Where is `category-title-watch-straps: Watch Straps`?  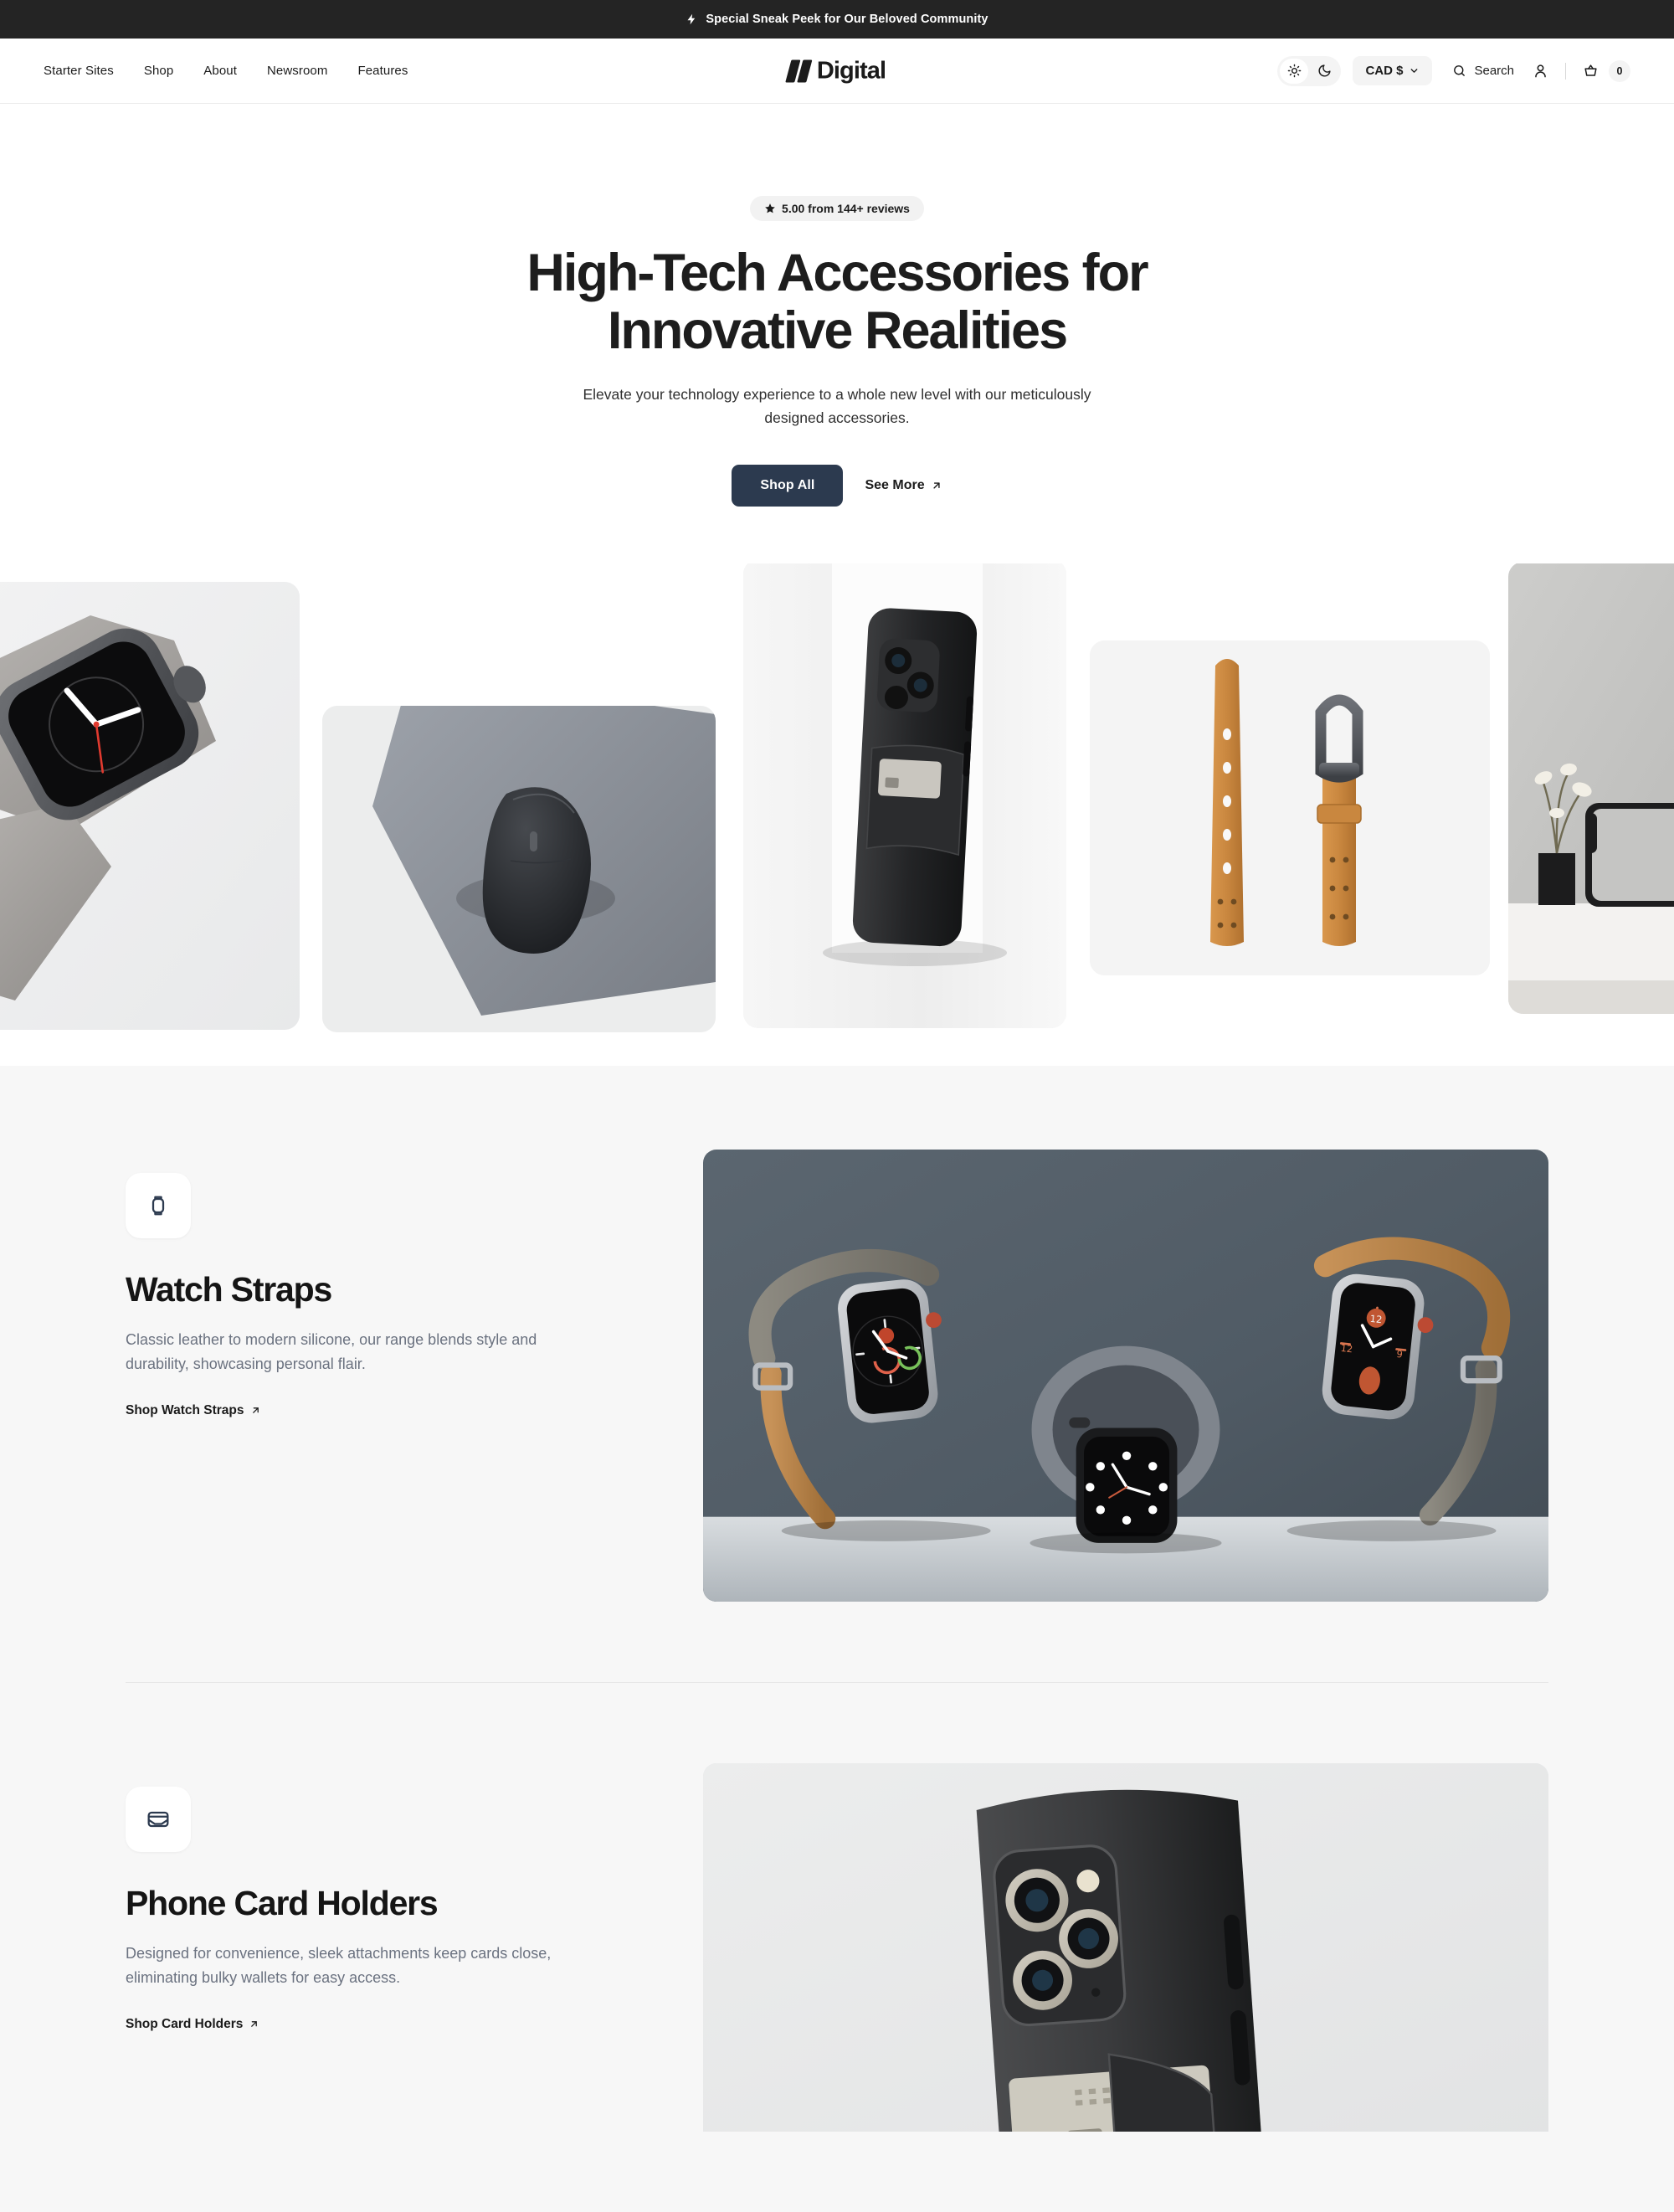 category-title-watch-straps: Watch Straps is located at coordinates (229, 1289).